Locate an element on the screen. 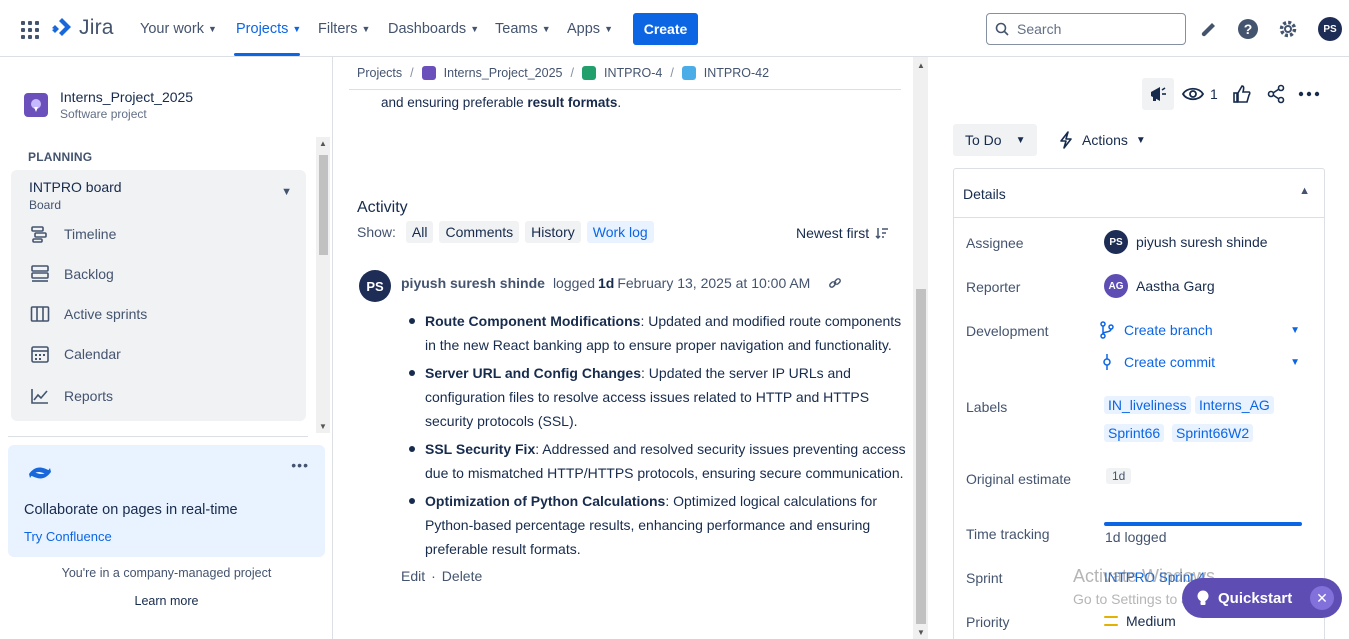 The width and height of the screenshot is (1349, 639). actions-button: Actions ▼ is located at coordinates (1102, 140).